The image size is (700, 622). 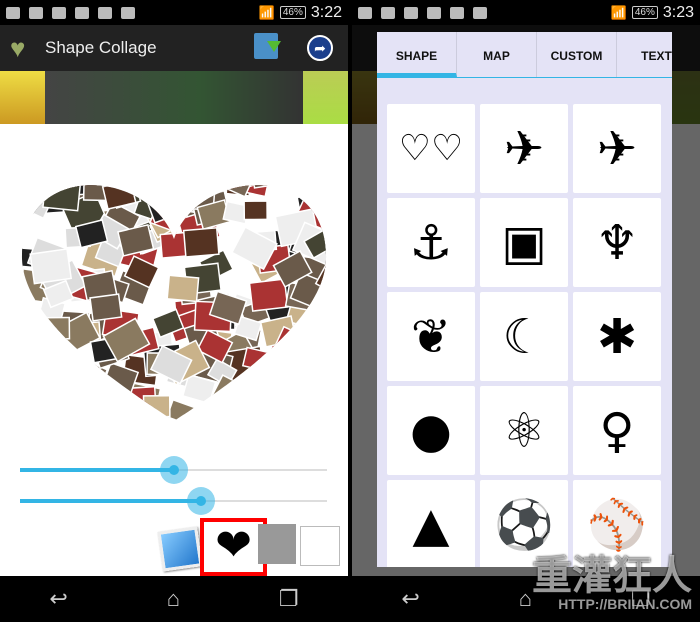 I want to click on shape-airplane: ✈, so click(x=524, y=148).